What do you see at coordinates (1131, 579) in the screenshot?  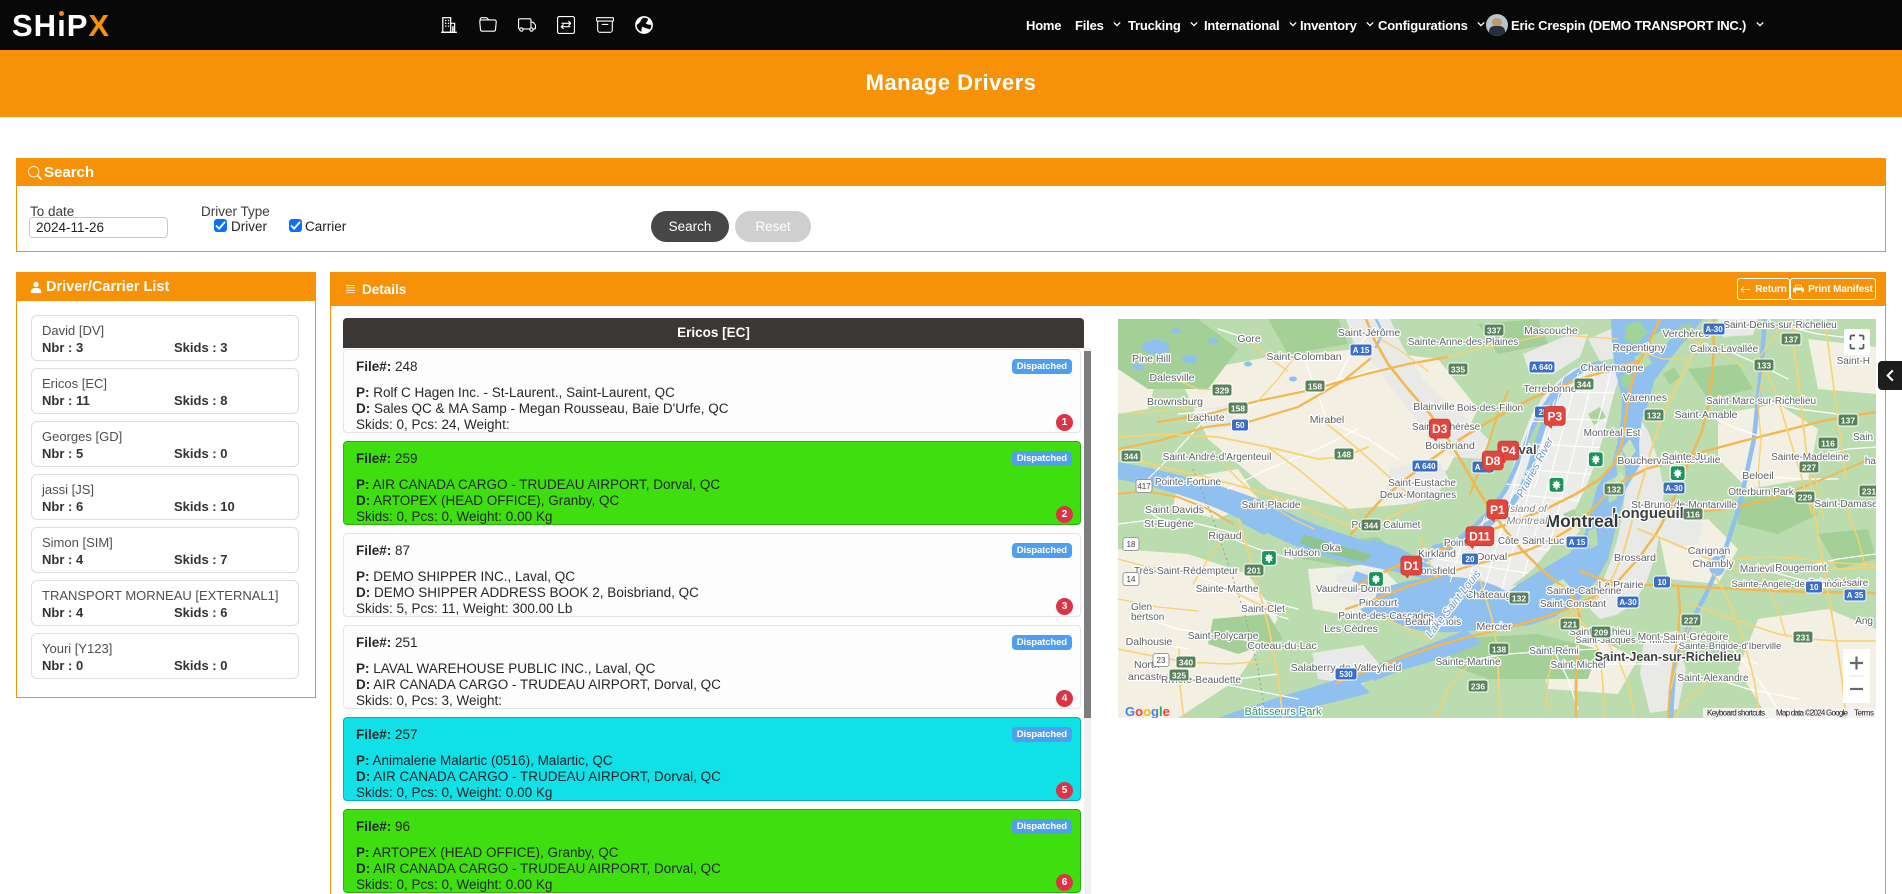 I see `svg-text: 14` at bounding box center [1131, 579].